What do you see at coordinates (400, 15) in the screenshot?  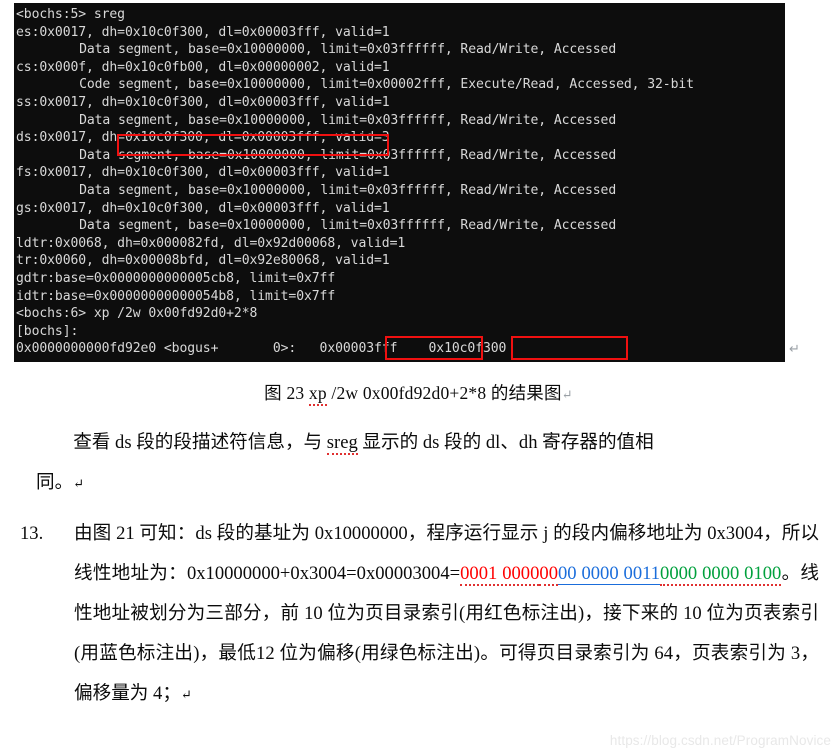 I see `terminal-line: <bochs:5> sreg` at bounding box center [400, 15].